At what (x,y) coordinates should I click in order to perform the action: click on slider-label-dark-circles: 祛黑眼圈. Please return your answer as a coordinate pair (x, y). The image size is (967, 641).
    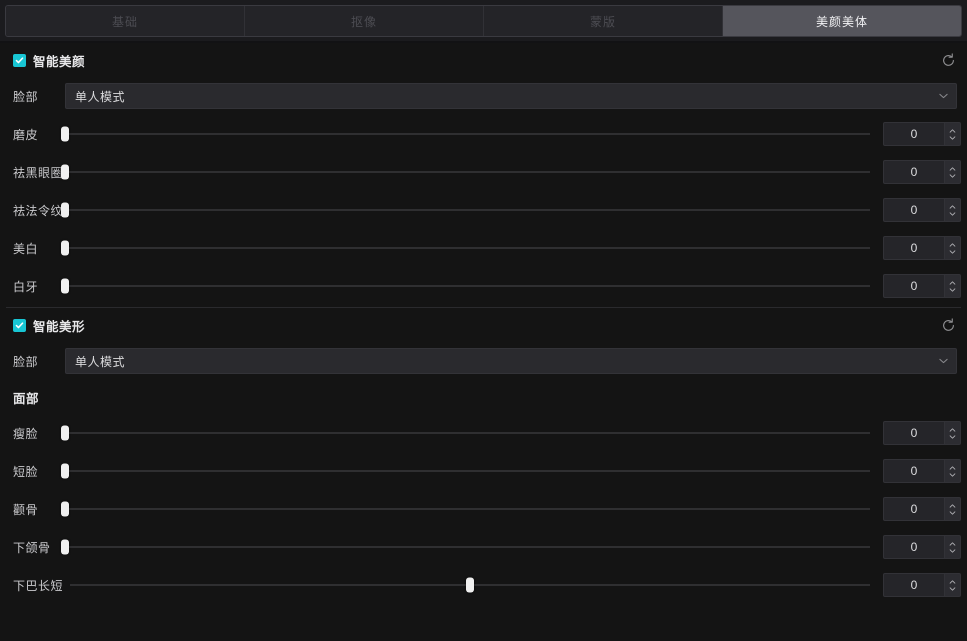
    Looking at the image, I should click on (38, 172).